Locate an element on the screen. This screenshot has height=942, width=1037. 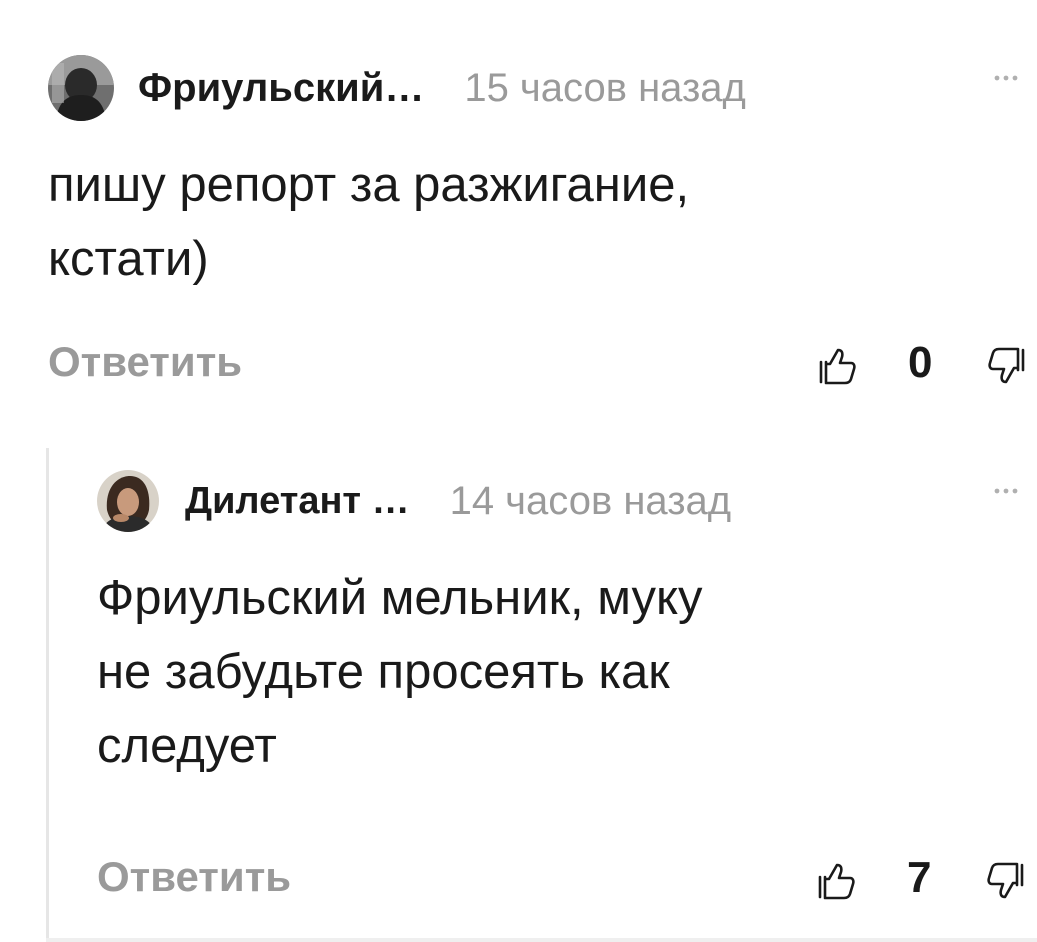
comment-header: Дилетант … 14 часов назад is located at coordinates (562, 501).